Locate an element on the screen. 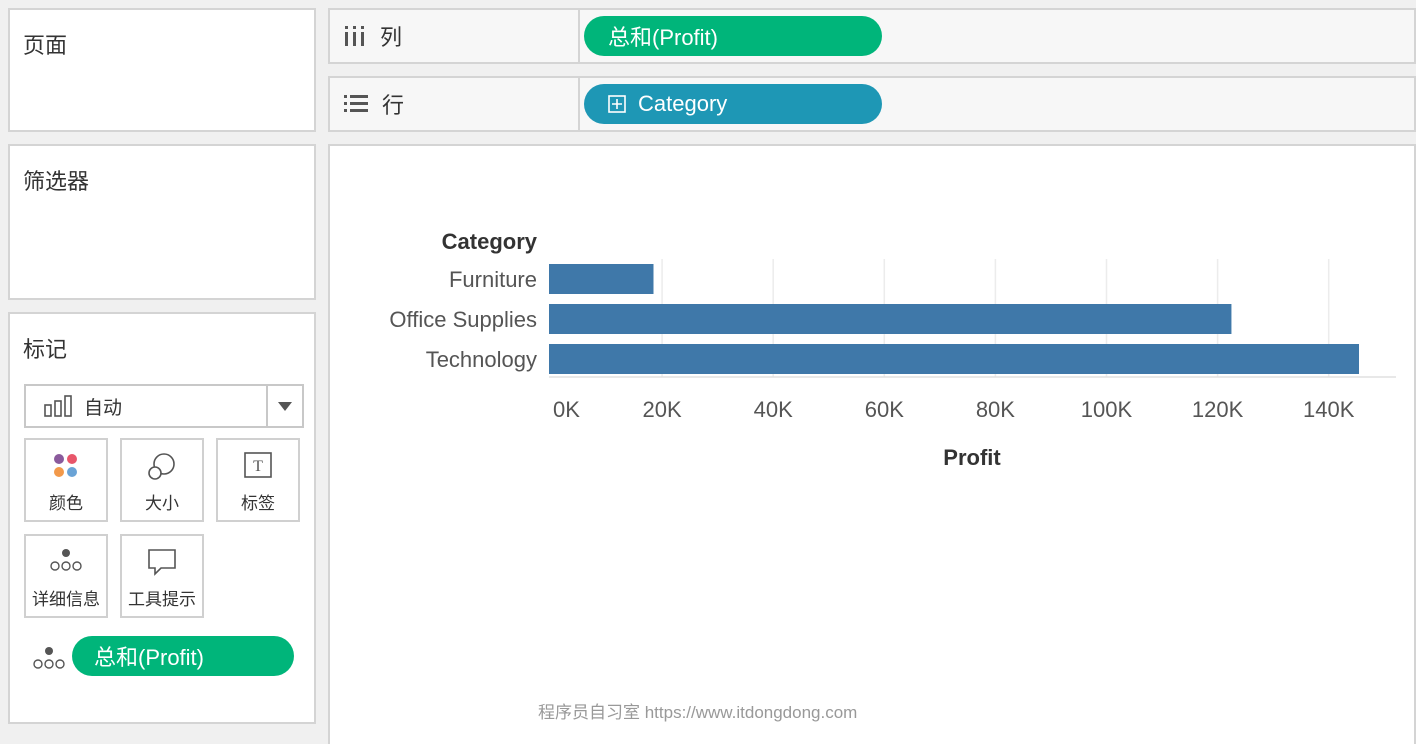  pages-title: 页面 is located at coordinates (45, 45).